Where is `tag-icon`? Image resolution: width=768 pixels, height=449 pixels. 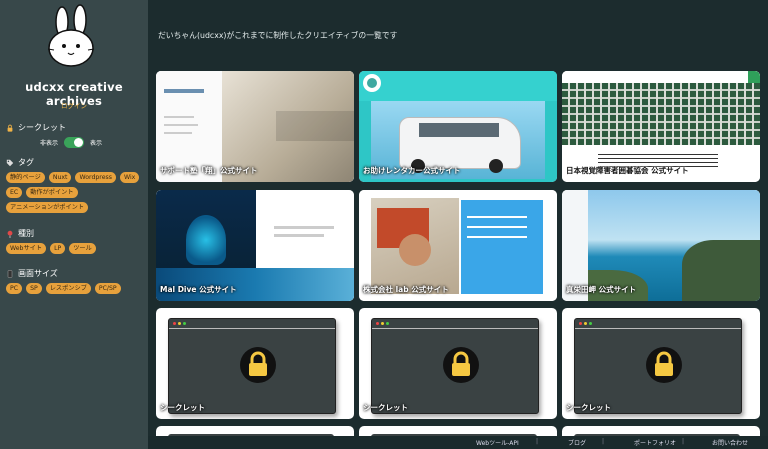 tag-icon is located at coordinates (10, 162).